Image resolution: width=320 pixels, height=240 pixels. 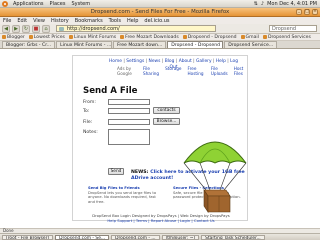 I want to click on menu-edit: Edit, so click(x=22, y=21).